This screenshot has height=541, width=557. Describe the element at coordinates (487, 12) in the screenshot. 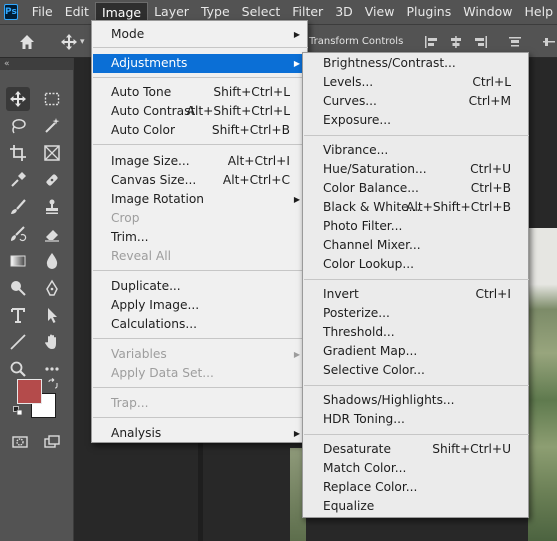

I see `menu-window: Window` at that location.